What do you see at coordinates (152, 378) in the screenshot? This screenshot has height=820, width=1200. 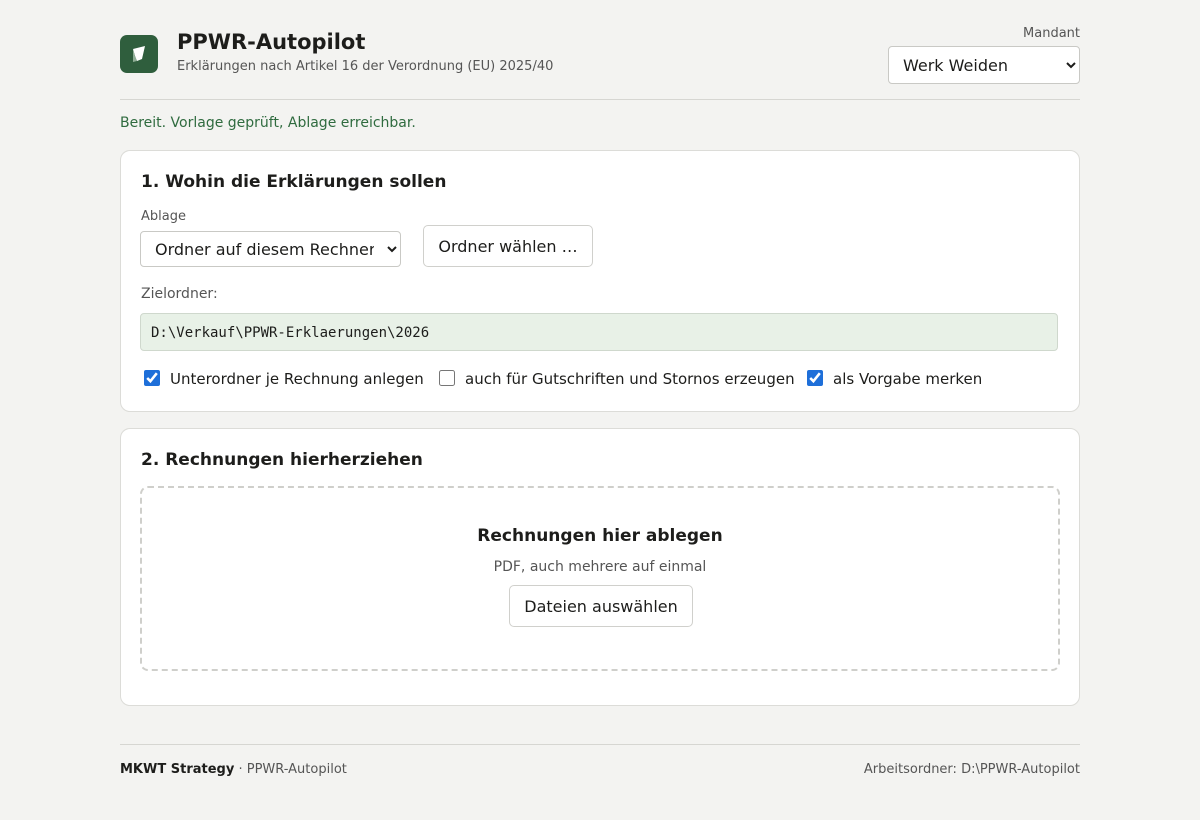 I see `subfolder-checkbox` at bounding box center [152, 378].